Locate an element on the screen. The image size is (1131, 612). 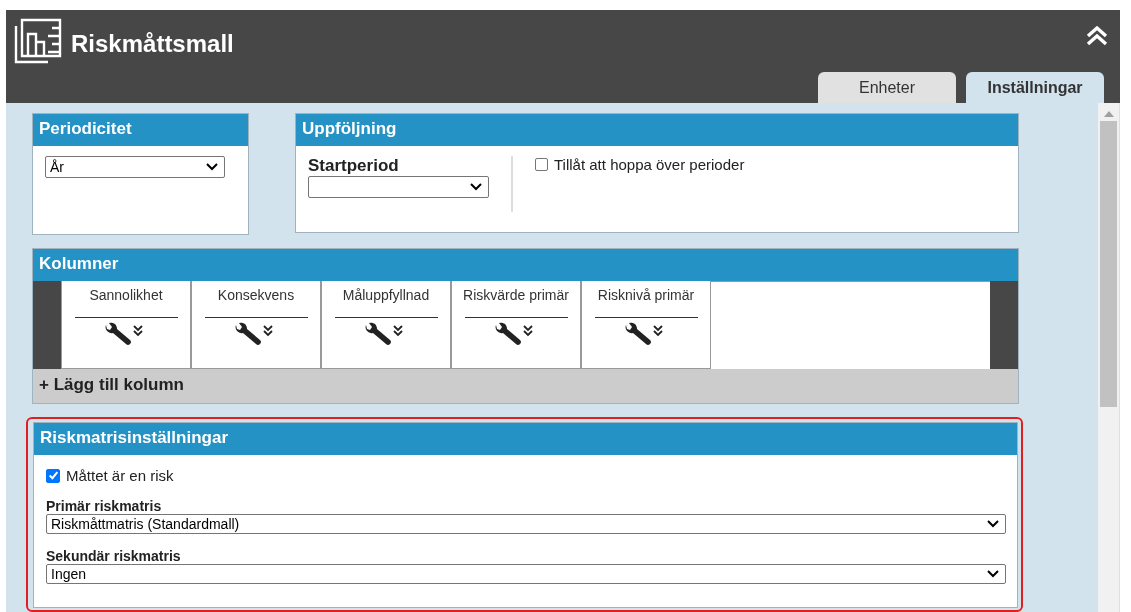
add-column-button: + Lägg till kolumn is located at coordinates (525, 386).